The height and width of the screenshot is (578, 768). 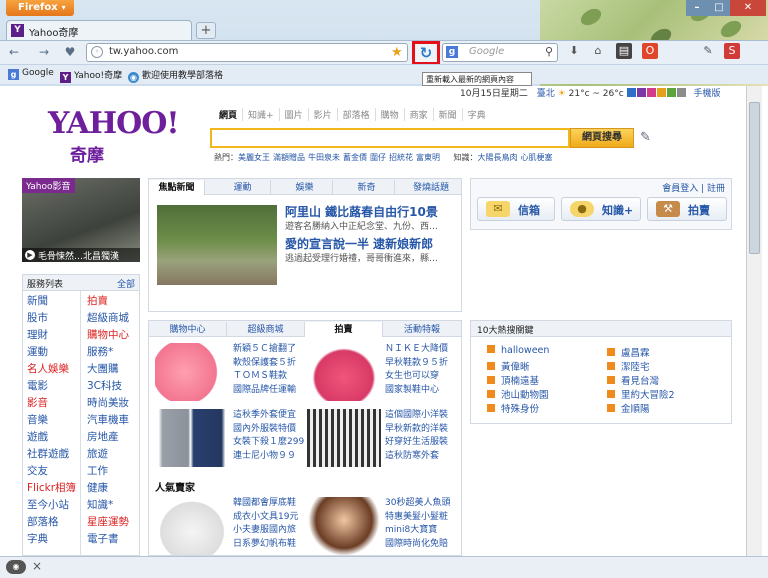 I want to click on hot-keyword: 金順陽, so click(x=667, y=408).